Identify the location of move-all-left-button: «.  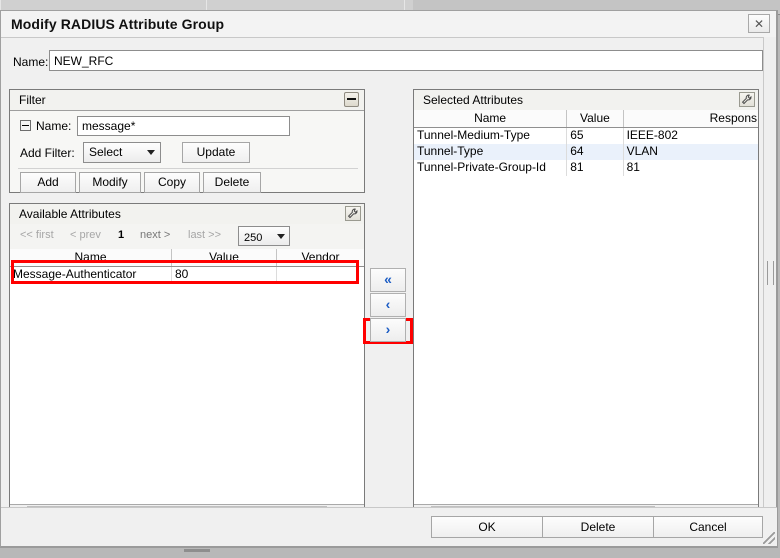
(388, 280).